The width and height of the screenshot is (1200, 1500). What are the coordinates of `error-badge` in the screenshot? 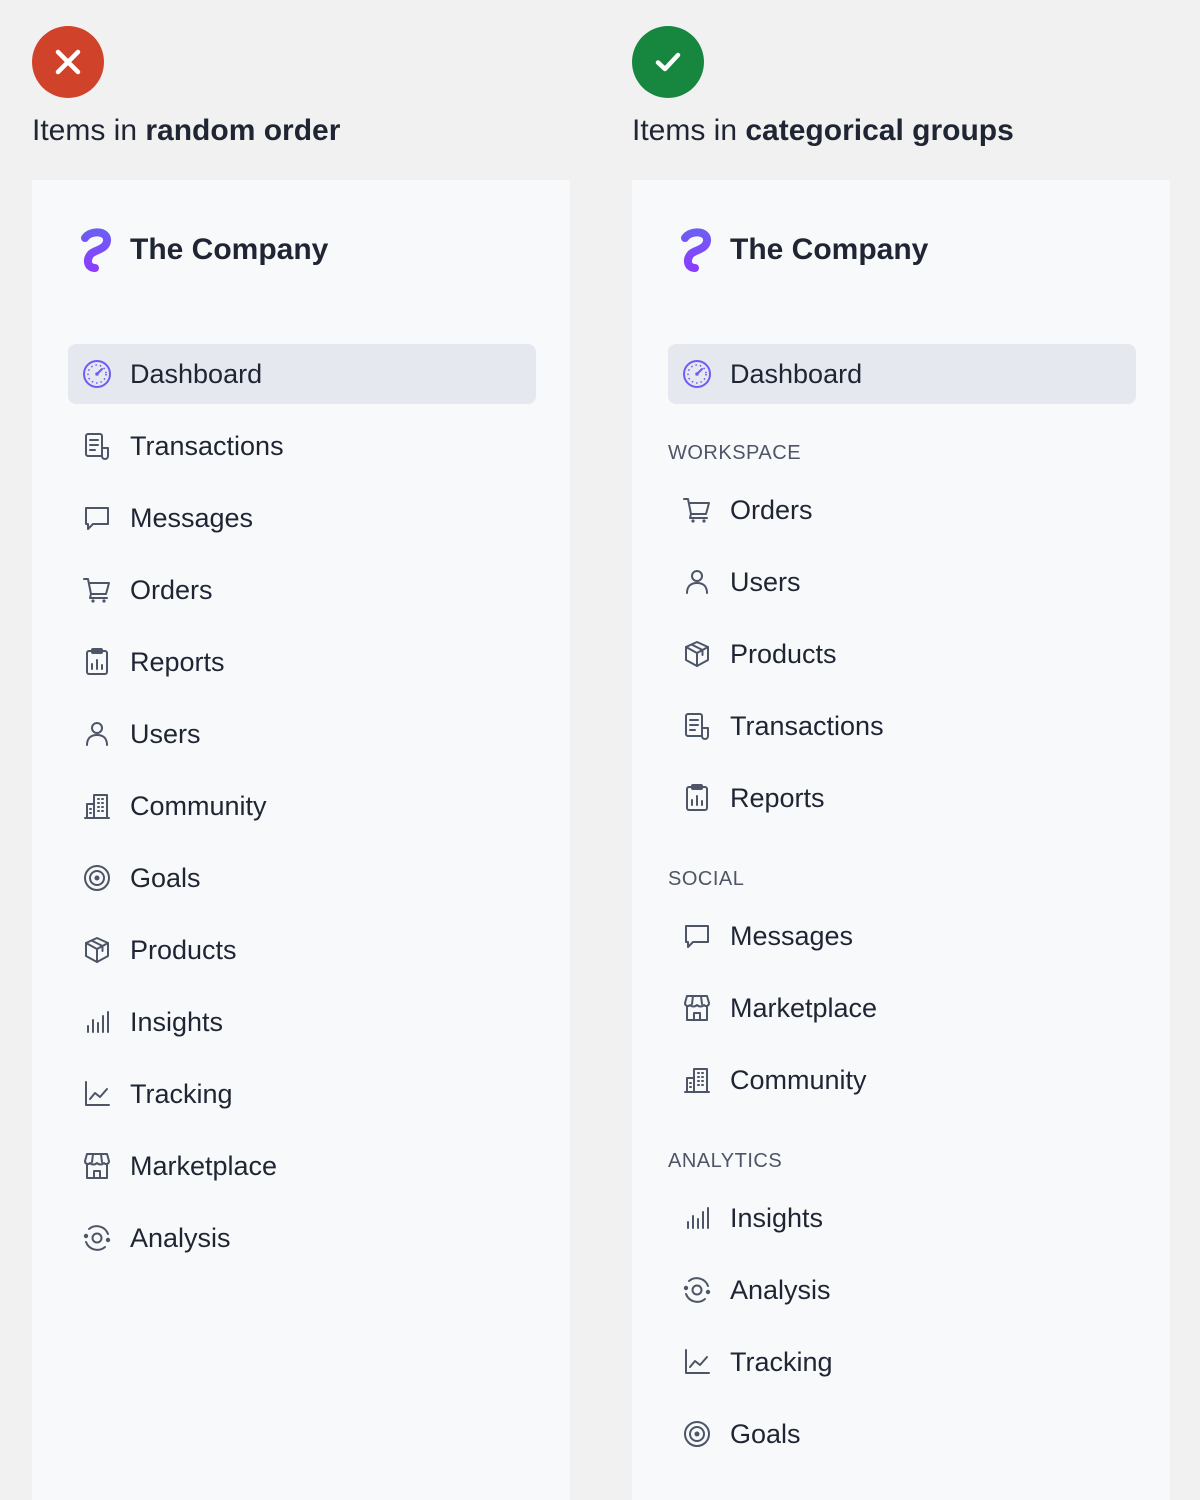 It's located at (68, 62).